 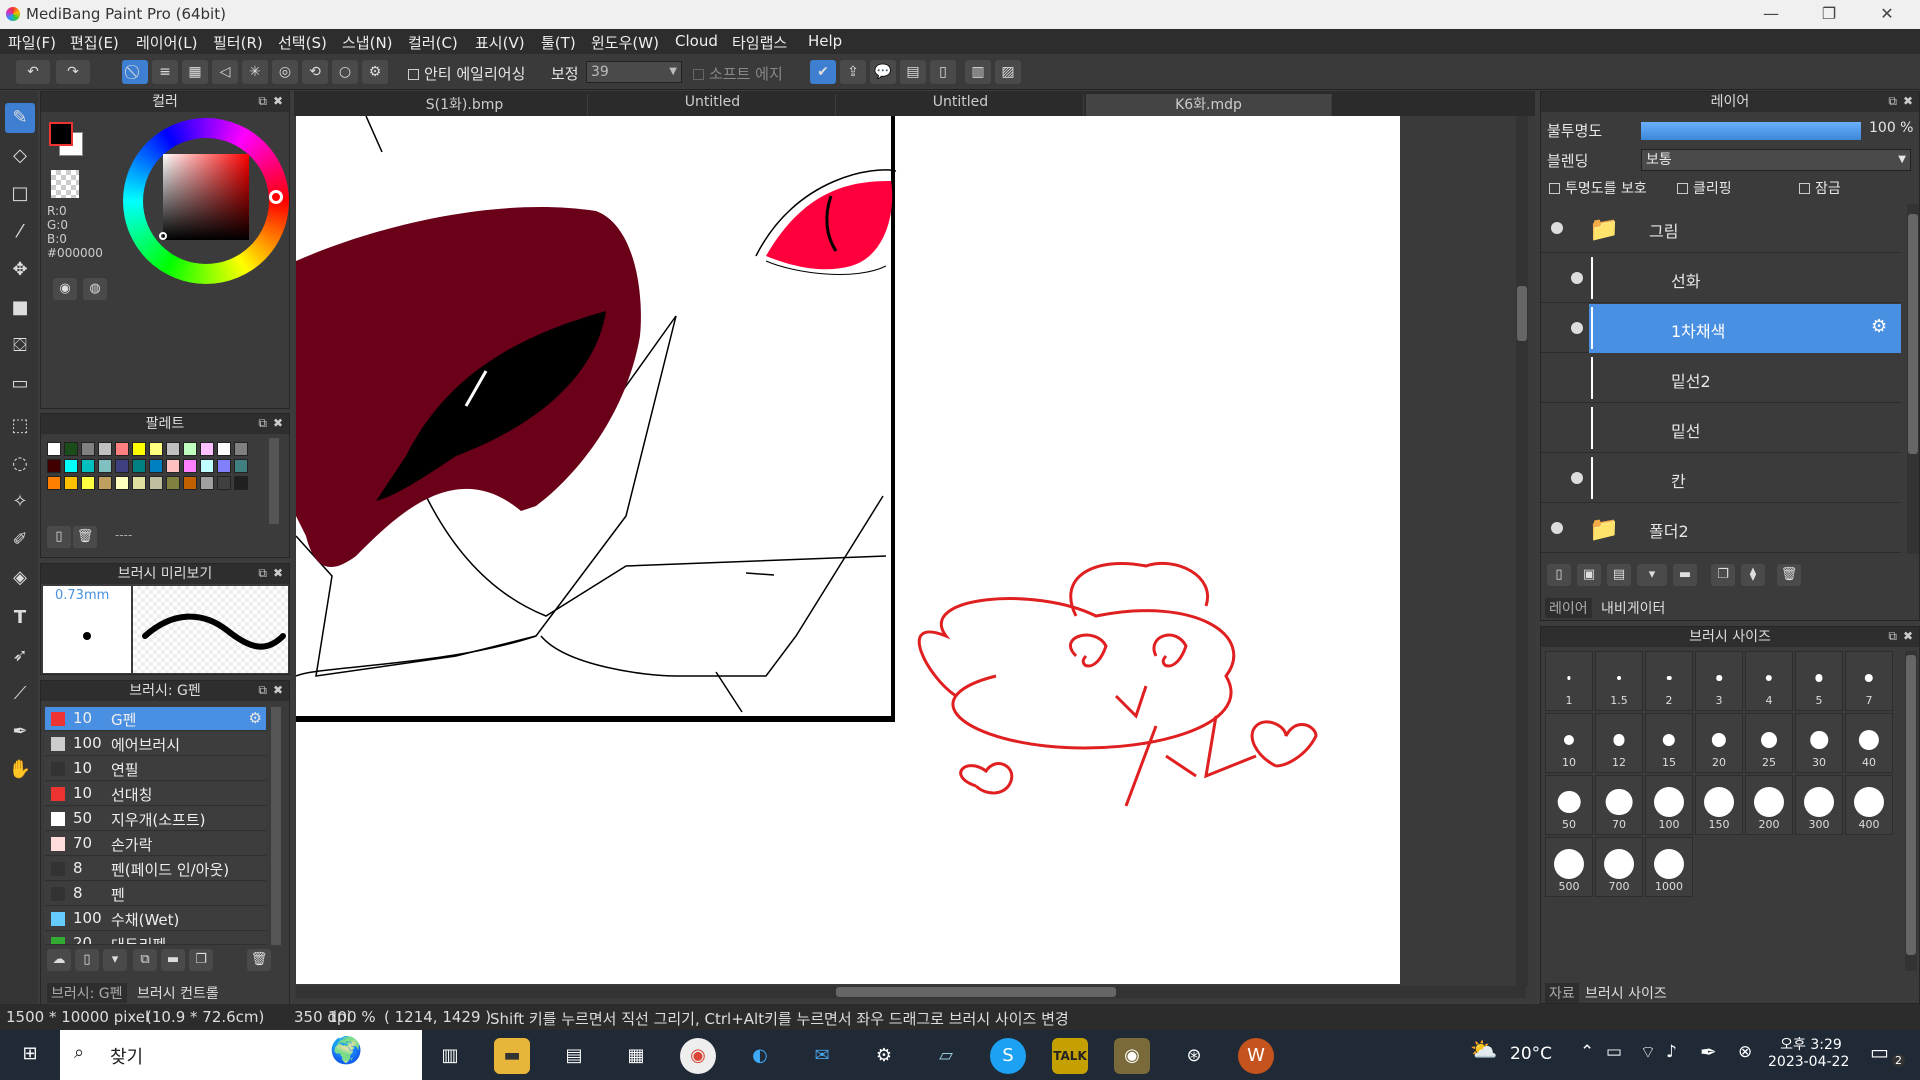 I want to click on brush-size-option: 1.5, so click(x=1619, y=681).